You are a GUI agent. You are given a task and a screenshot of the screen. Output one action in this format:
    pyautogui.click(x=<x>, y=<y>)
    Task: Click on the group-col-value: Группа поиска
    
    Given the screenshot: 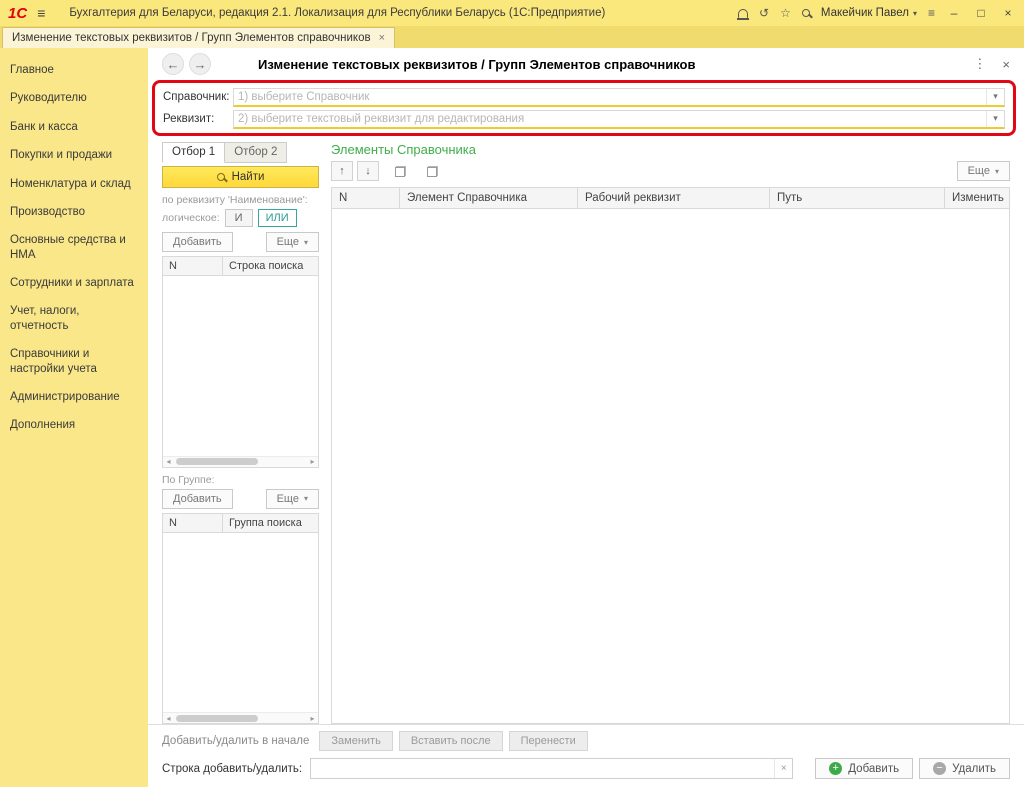 What is the action you would take?
    pyautogui.click(x=265, y=522)
    